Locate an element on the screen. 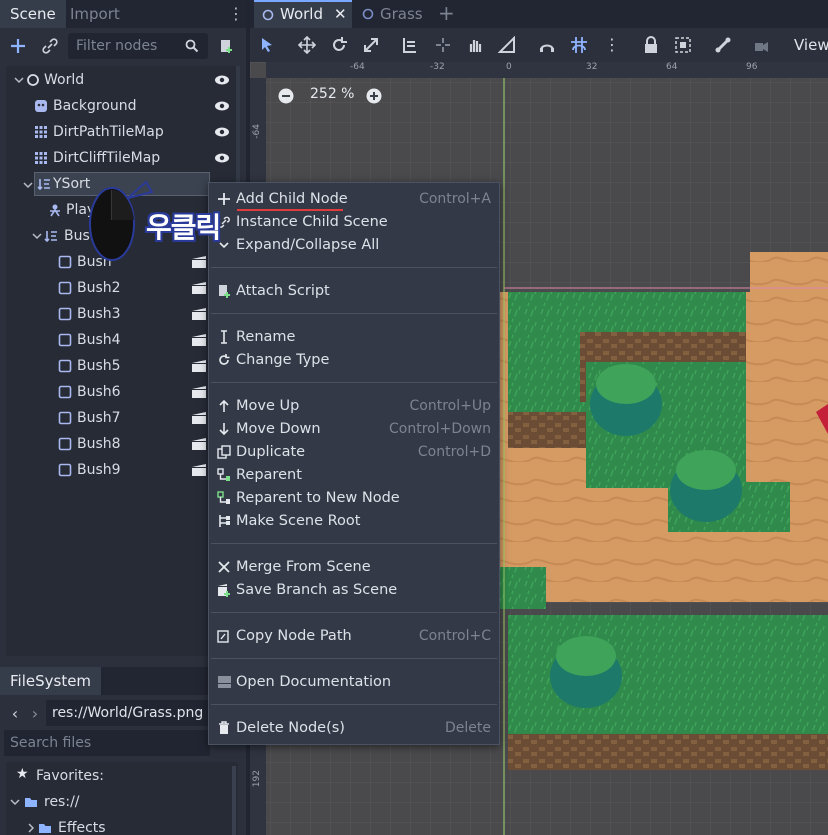 The height and width of the screenshot is (835, 828). zoom-level: 252 % is located at coordinates (332, 94).